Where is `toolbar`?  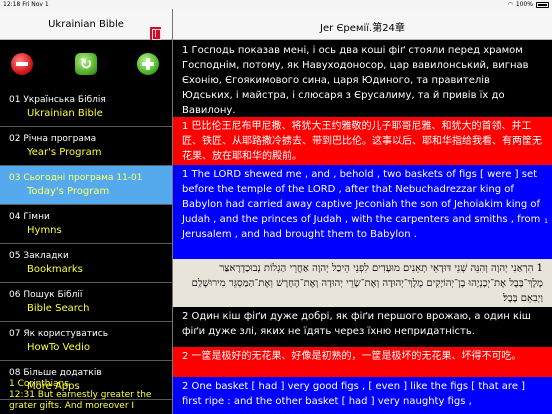
toolbar is located at coordinates (86, 64).